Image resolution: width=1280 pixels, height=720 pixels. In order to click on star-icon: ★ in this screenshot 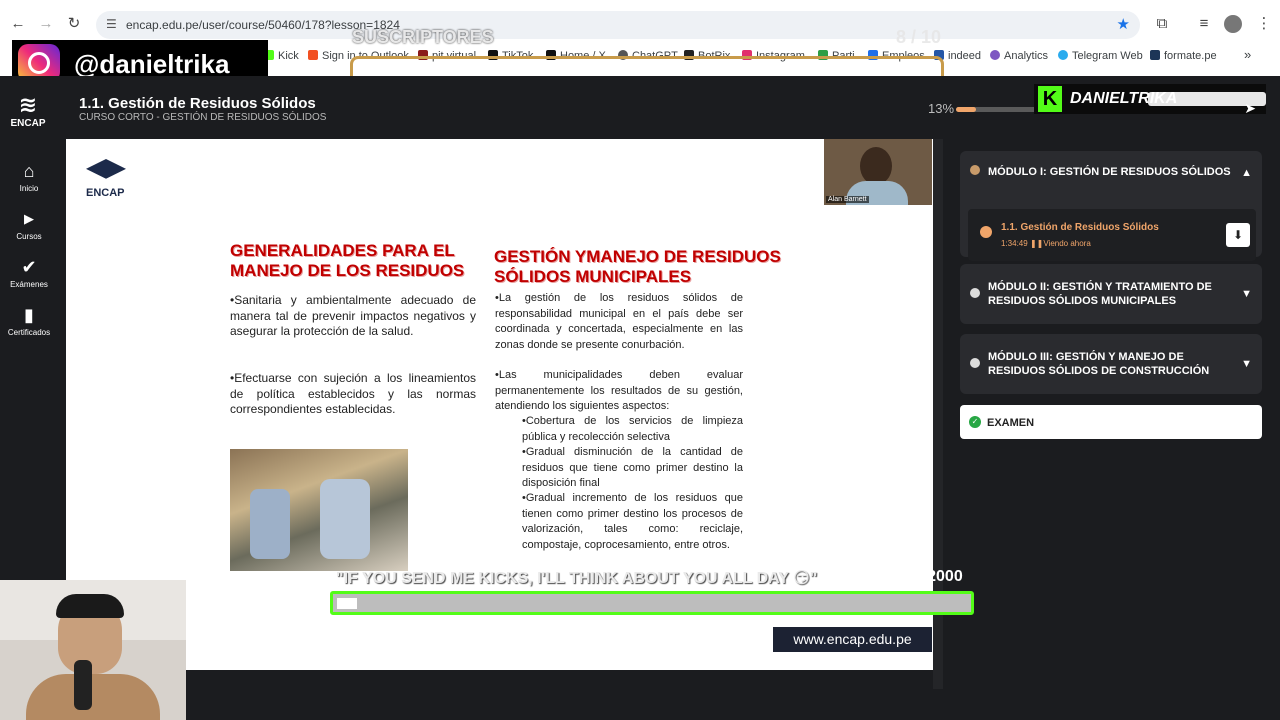, I will do `click(1123, 24)`.